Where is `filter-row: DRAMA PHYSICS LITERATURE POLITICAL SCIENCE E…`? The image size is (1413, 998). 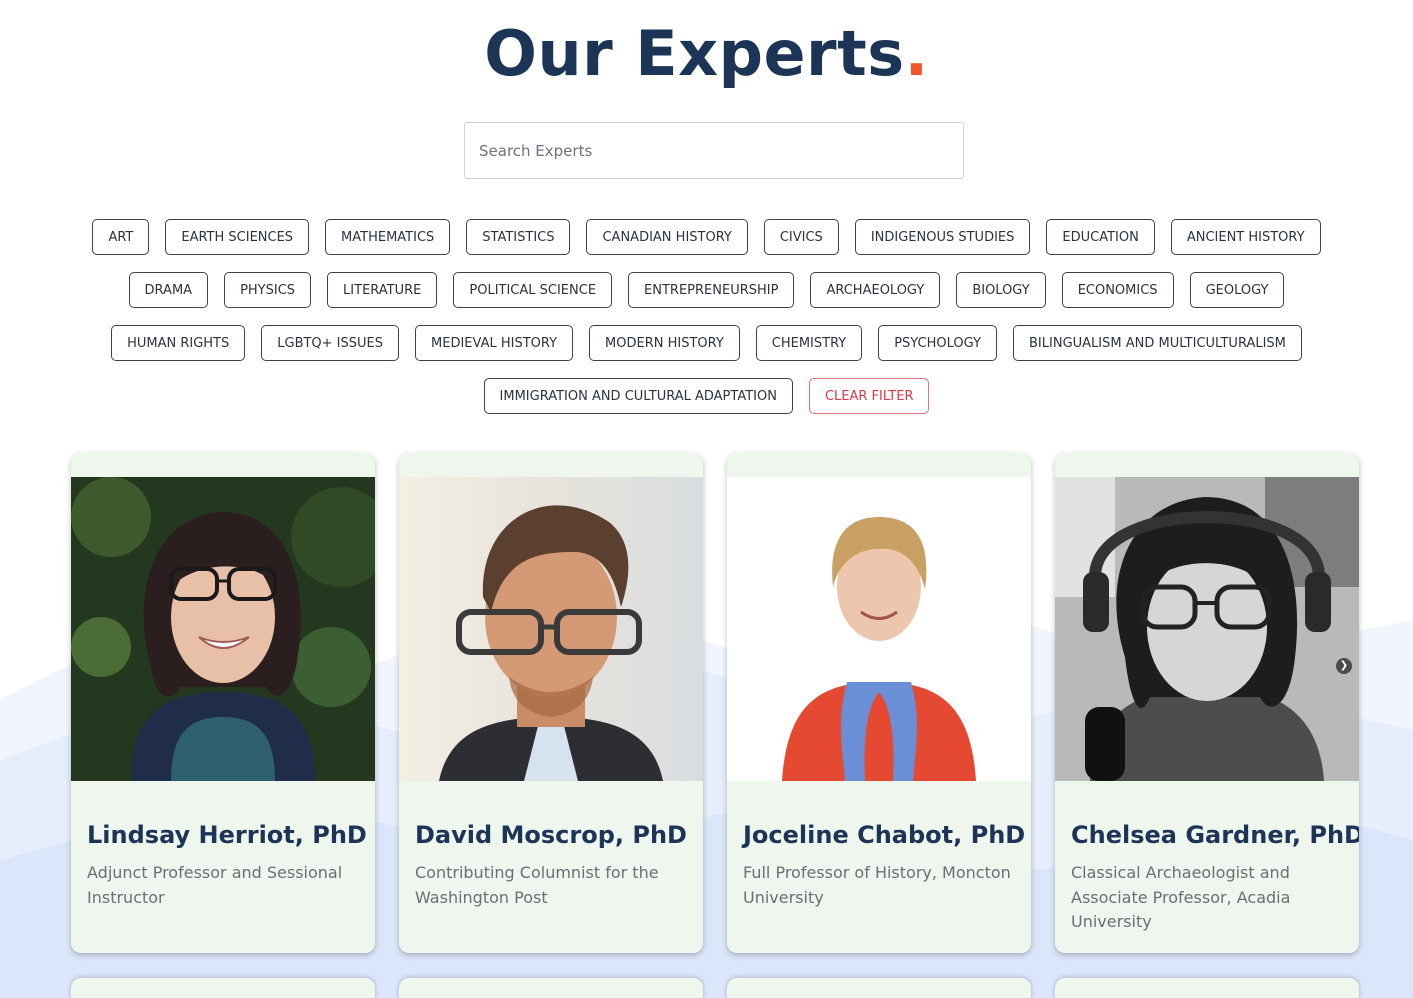
filter-row: DRAMA PHYSICS LITERATURE POLITICAL SCIENCE E… is located at coordinates (706, 290).